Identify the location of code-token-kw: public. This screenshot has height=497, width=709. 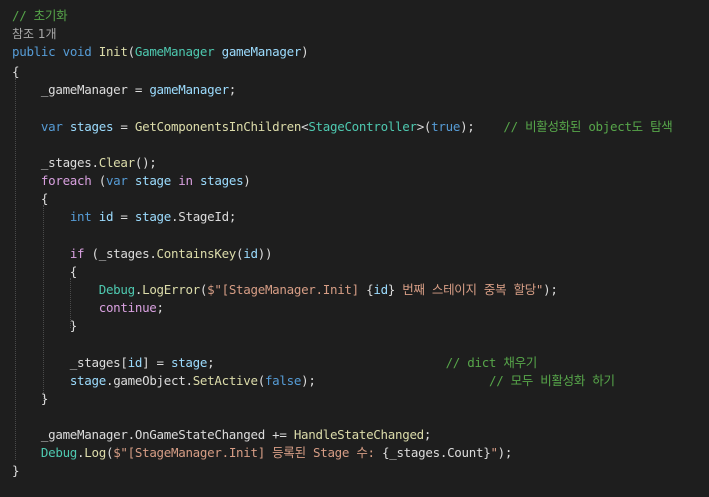
(34, 51).